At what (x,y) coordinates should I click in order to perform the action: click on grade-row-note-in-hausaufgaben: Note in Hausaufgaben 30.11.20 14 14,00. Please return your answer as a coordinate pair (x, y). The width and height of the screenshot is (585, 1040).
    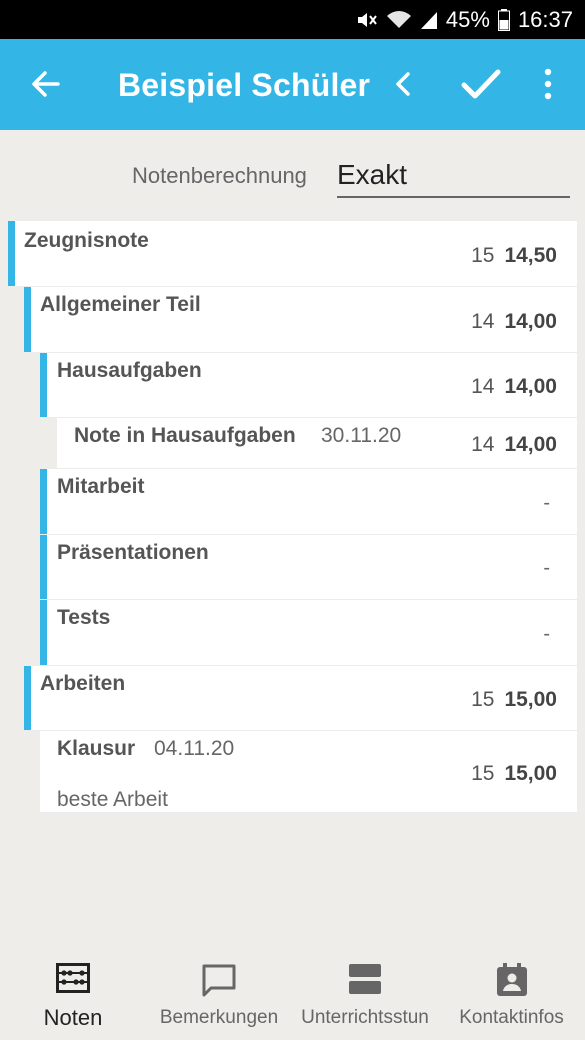
    Looking at the image, I should click on (317, 443).